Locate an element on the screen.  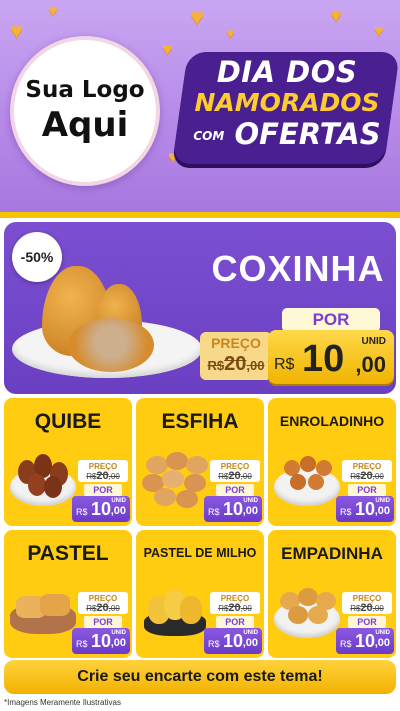
product-name: QUIBE is located at coordinates (68, 421).